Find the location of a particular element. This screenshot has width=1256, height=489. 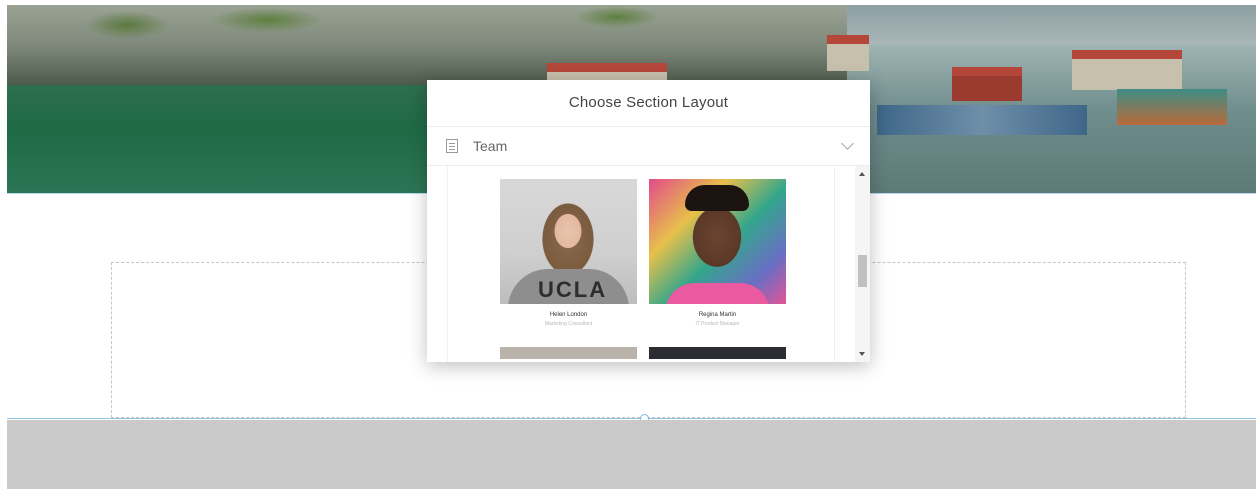

scroll-up-arrow-icon is located at coordinates (862, 174).